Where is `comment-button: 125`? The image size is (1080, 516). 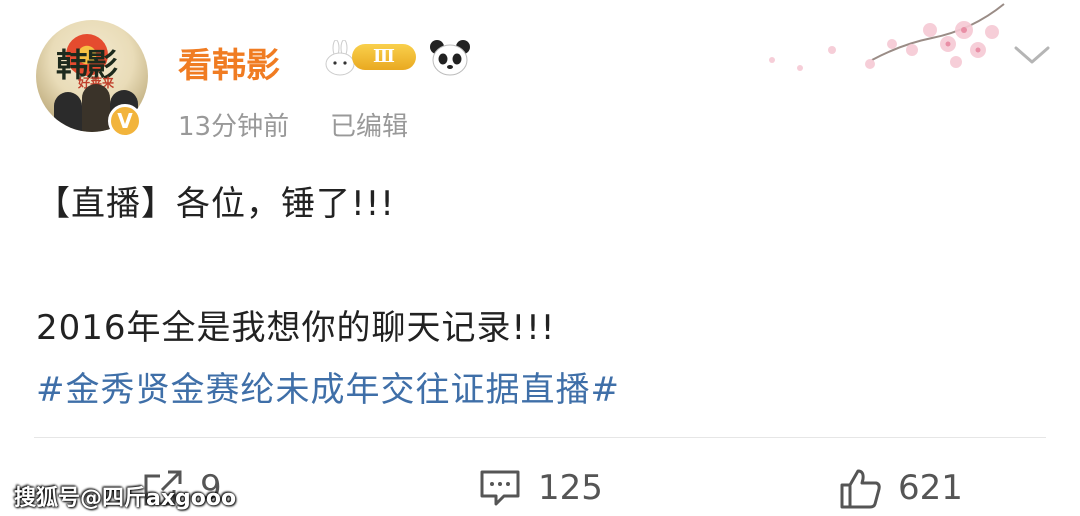
comment-button: 125 is located at coordinates (540, 488).